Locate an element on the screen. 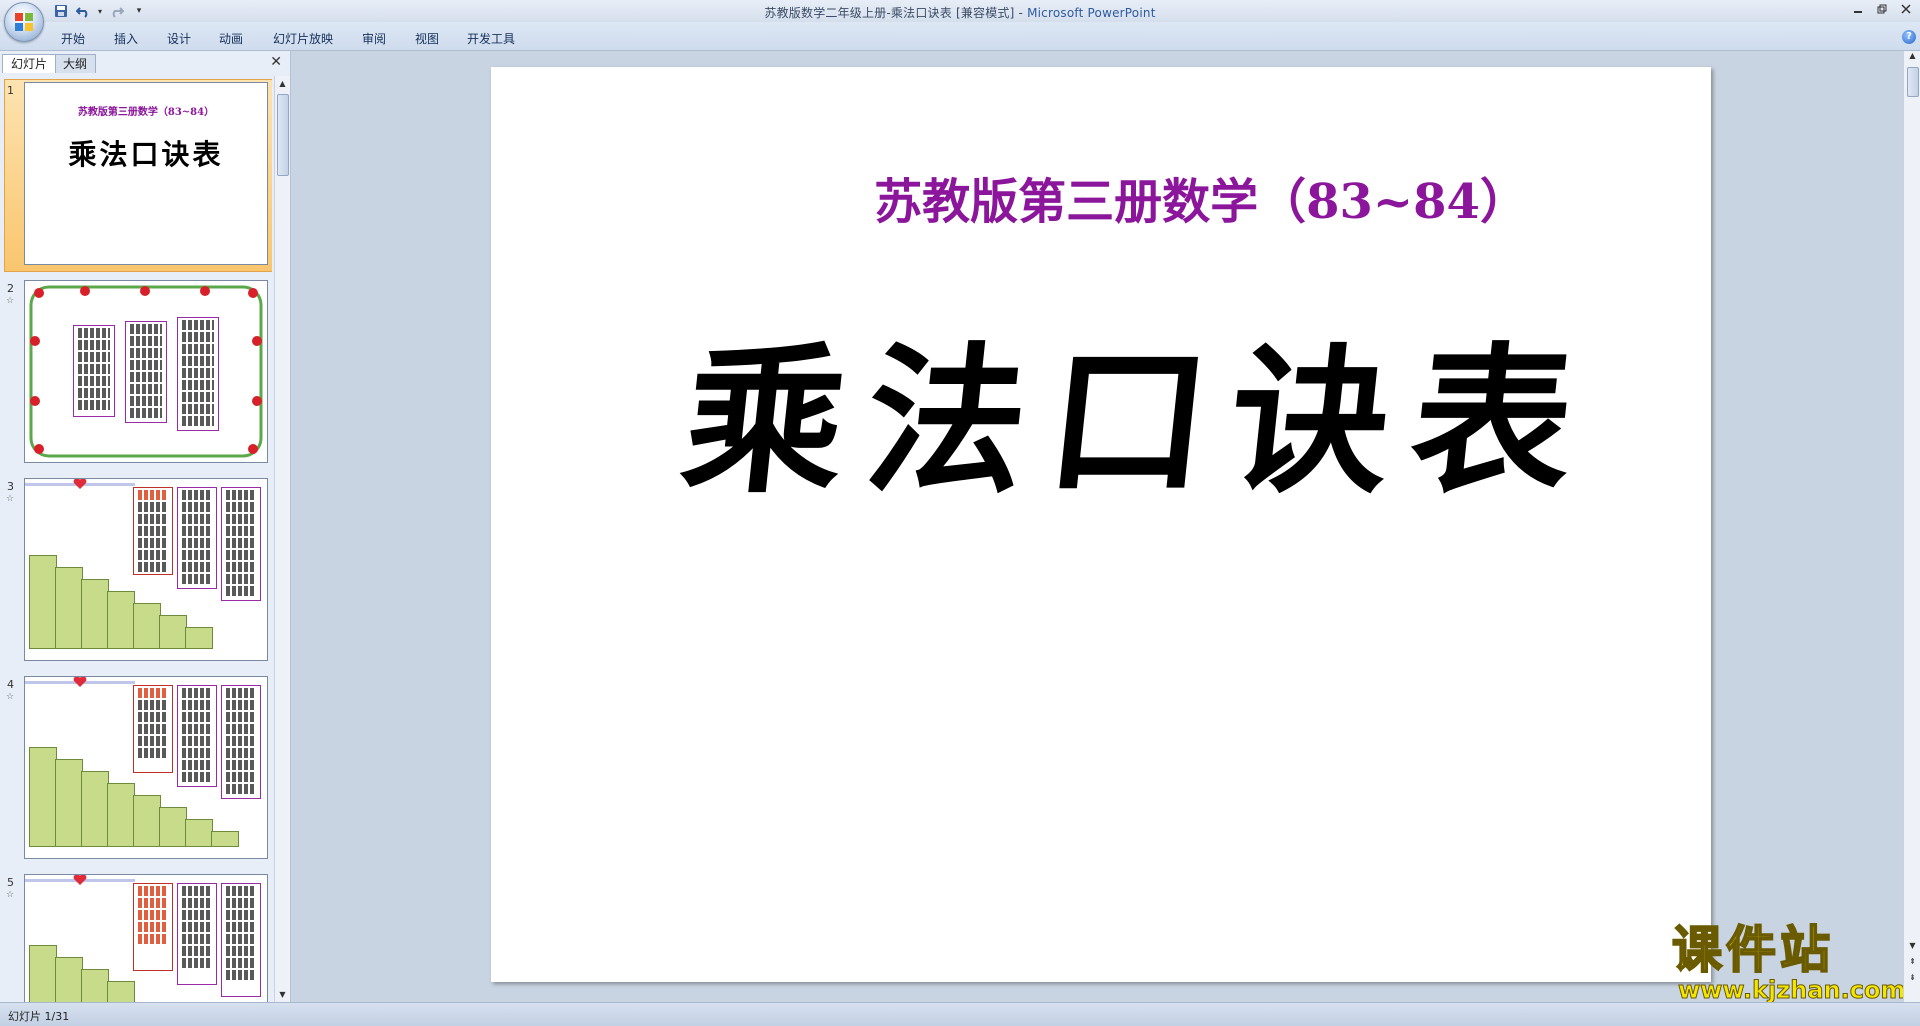 This screenshot has height=1026, width=1920. slide-thumbnails: 1 苏教版第三册数学（83~84） 乘法口诀表 2 ☆ 3 ☆ 4 ☆ 5 ☆ is located at coordinates (136, 539).